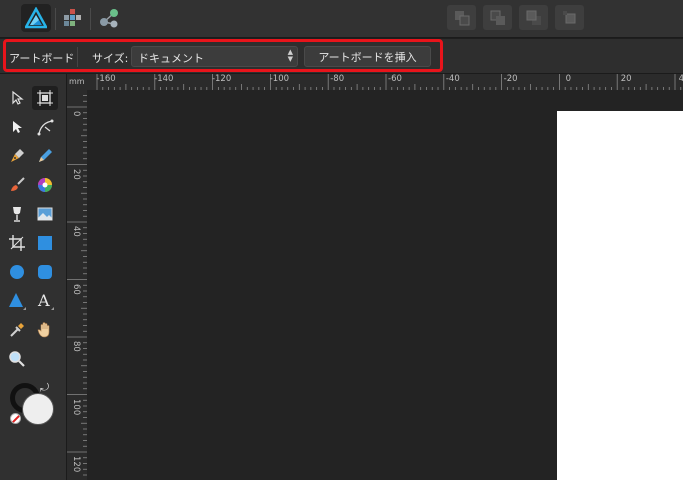 The height and width of the screenshot is (480, 683). What do you see at coordinates (221, 79) in the screenshot?
I see `ruler-label-h: -120` at bounding box center [221, 79].